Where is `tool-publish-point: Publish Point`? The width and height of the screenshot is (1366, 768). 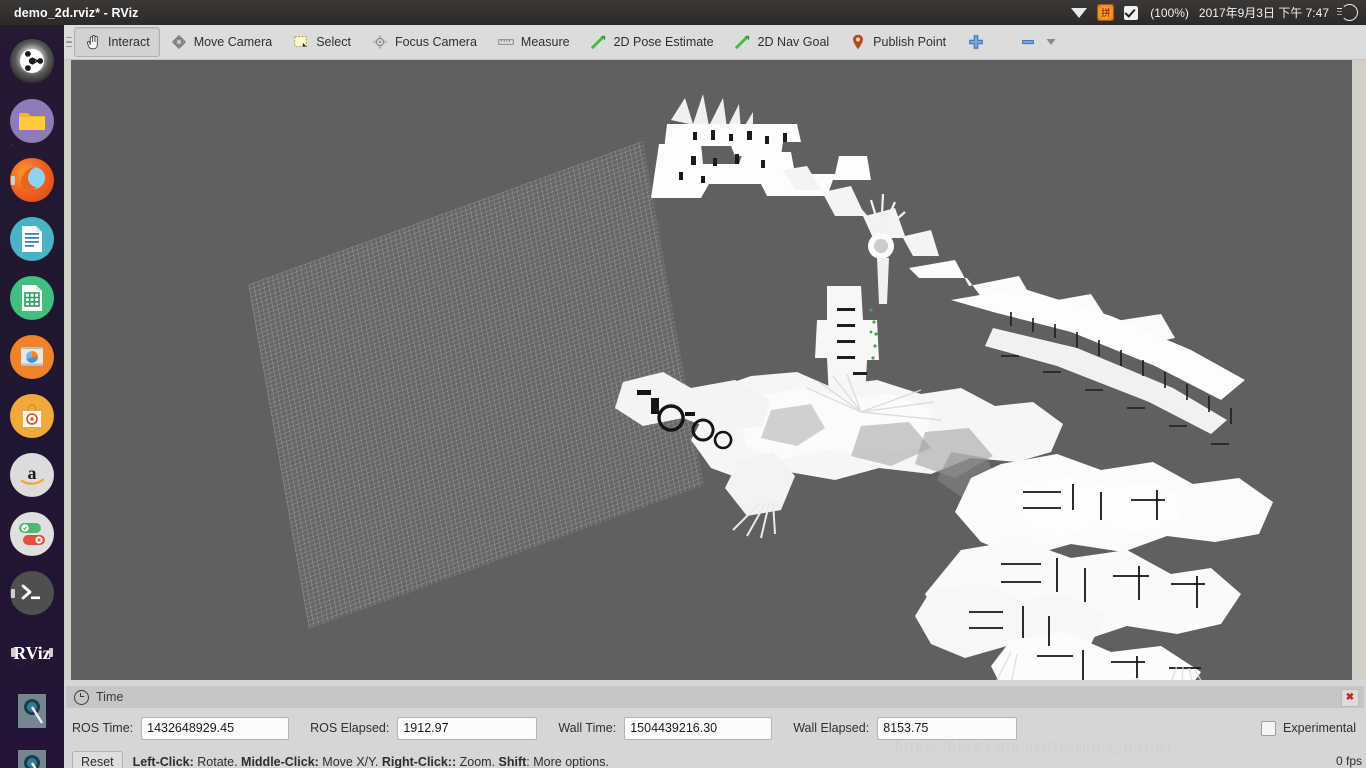 tool-publish-point: Publish Point is located at coordinates (897, 42).